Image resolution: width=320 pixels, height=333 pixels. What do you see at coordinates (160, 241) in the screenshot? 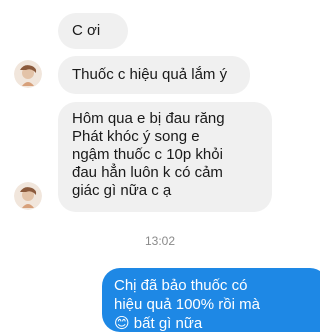
I see `message-timestamp: 13:02` at bounding box center [160, 241].